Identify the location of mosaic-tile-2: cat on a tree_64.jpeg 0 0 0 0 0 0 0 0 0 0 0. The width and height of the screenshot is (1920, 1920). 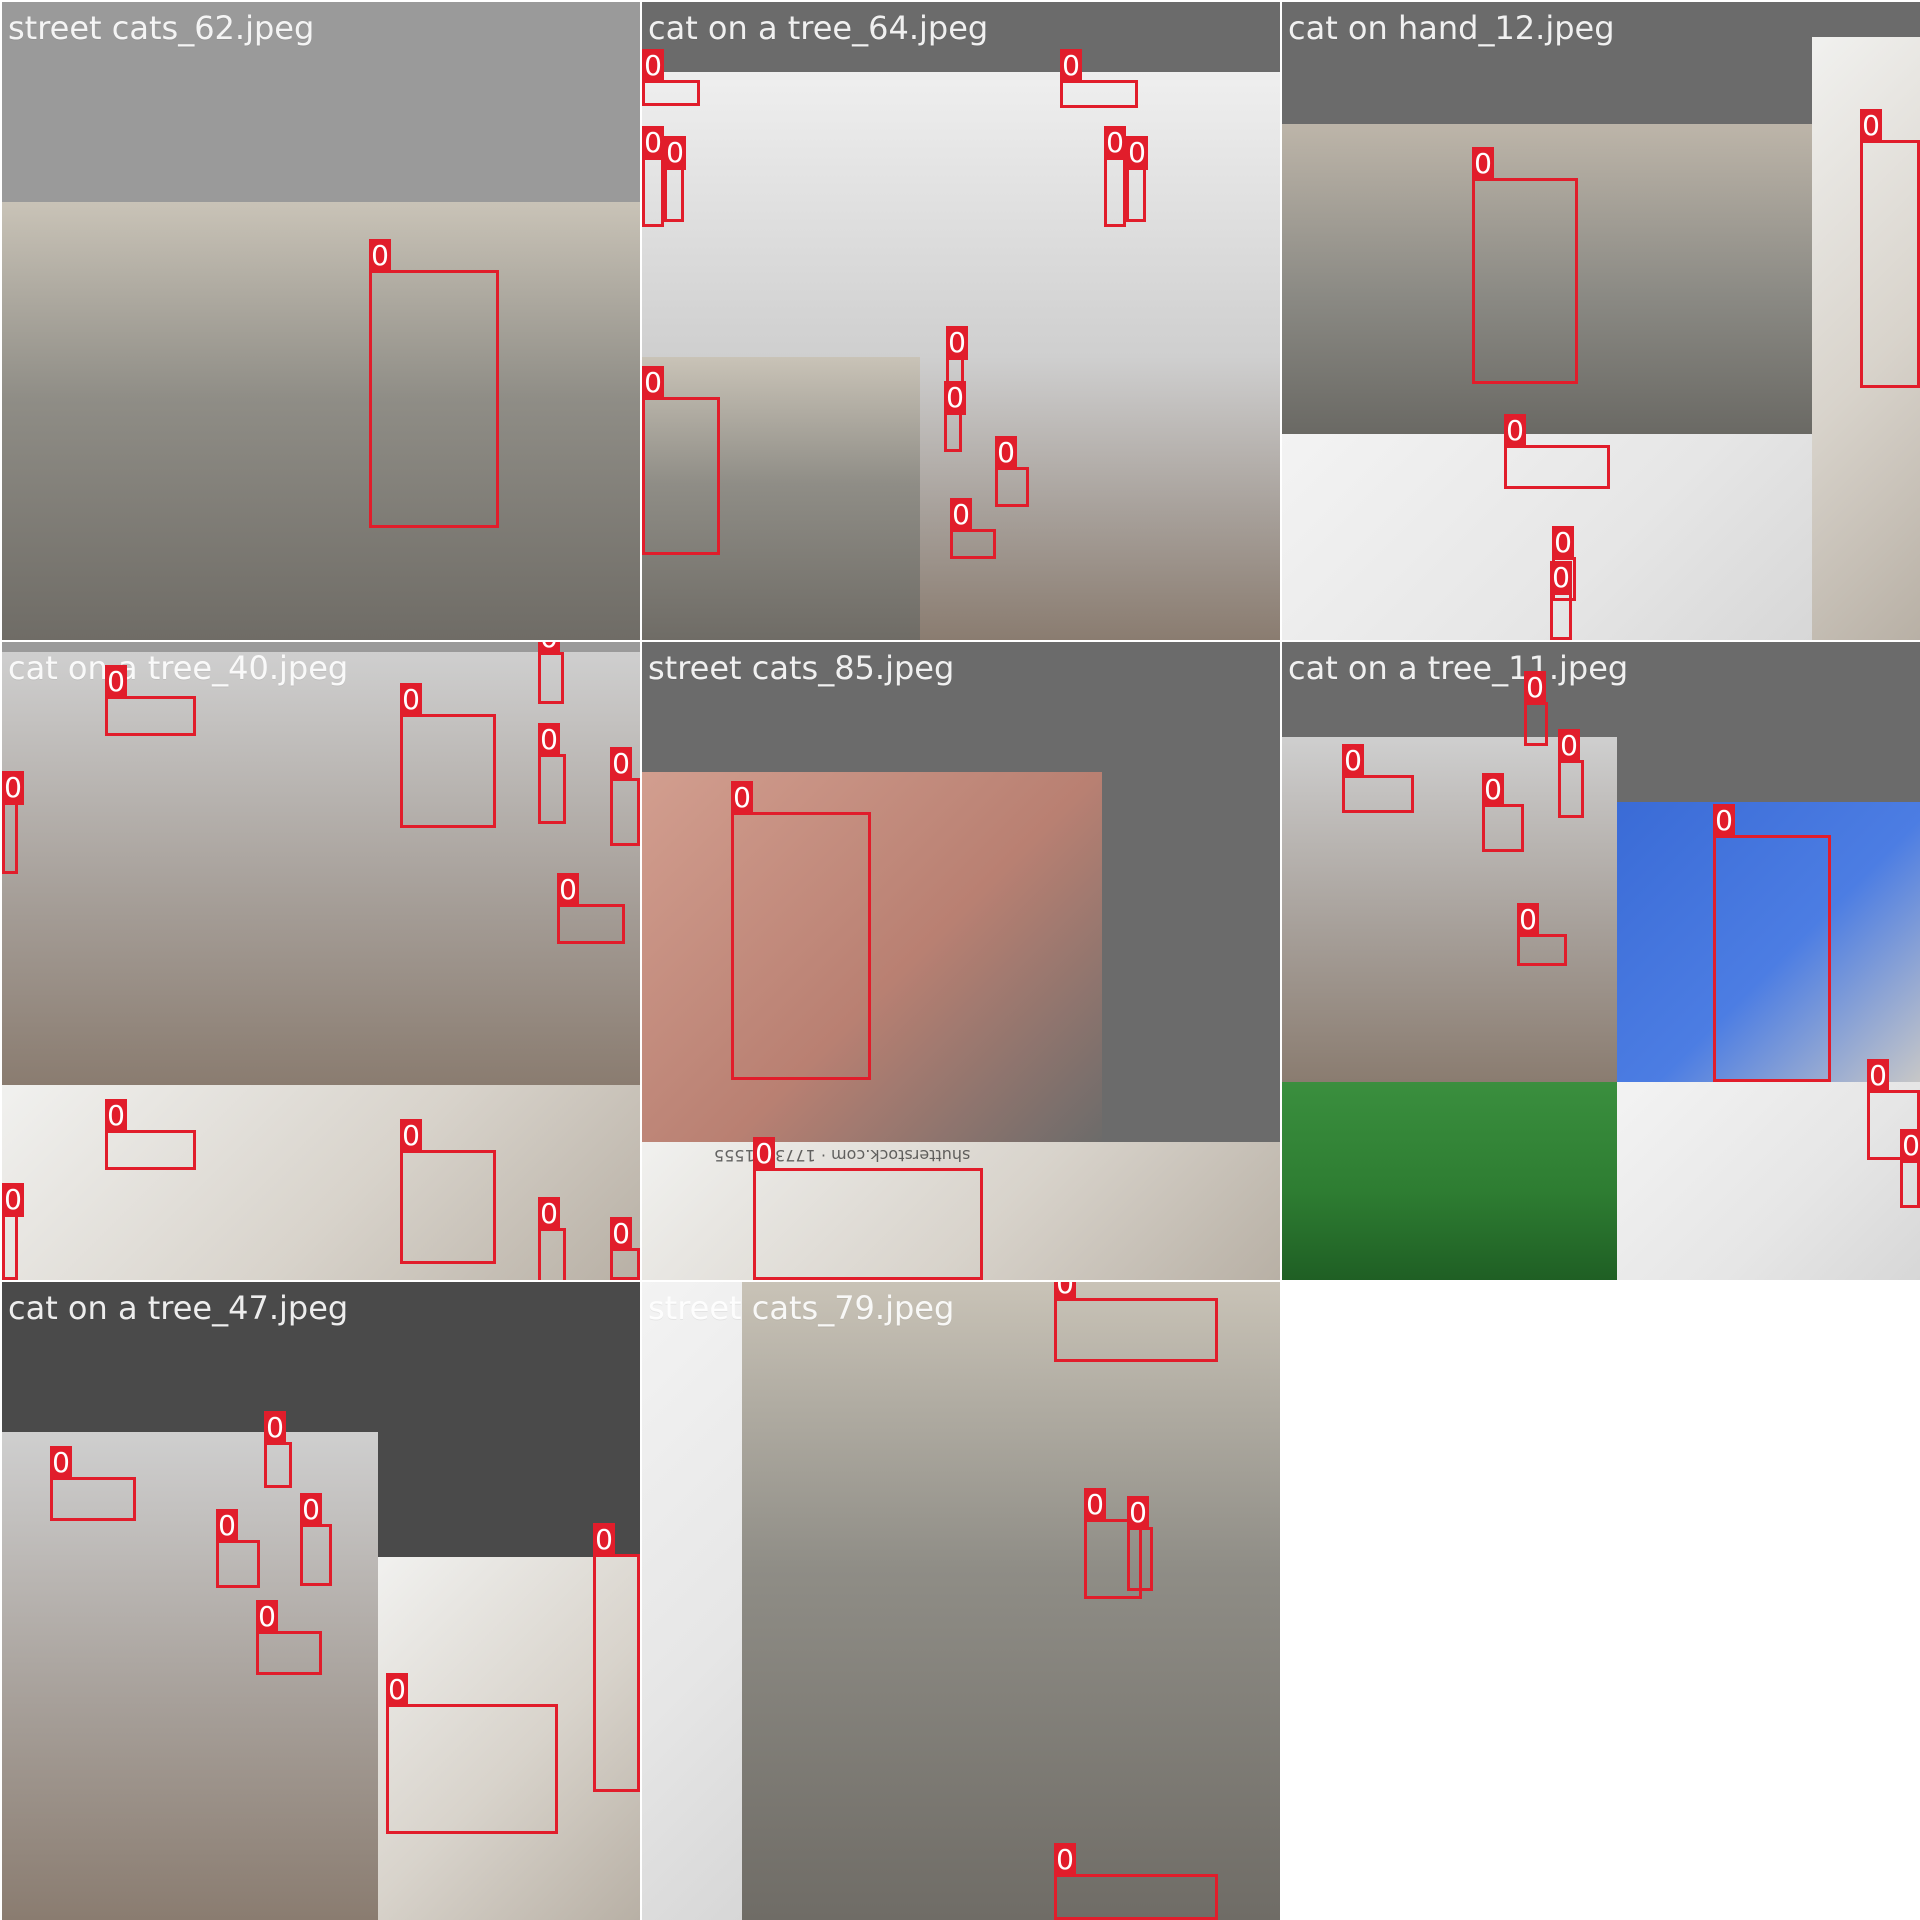
(961, 321).